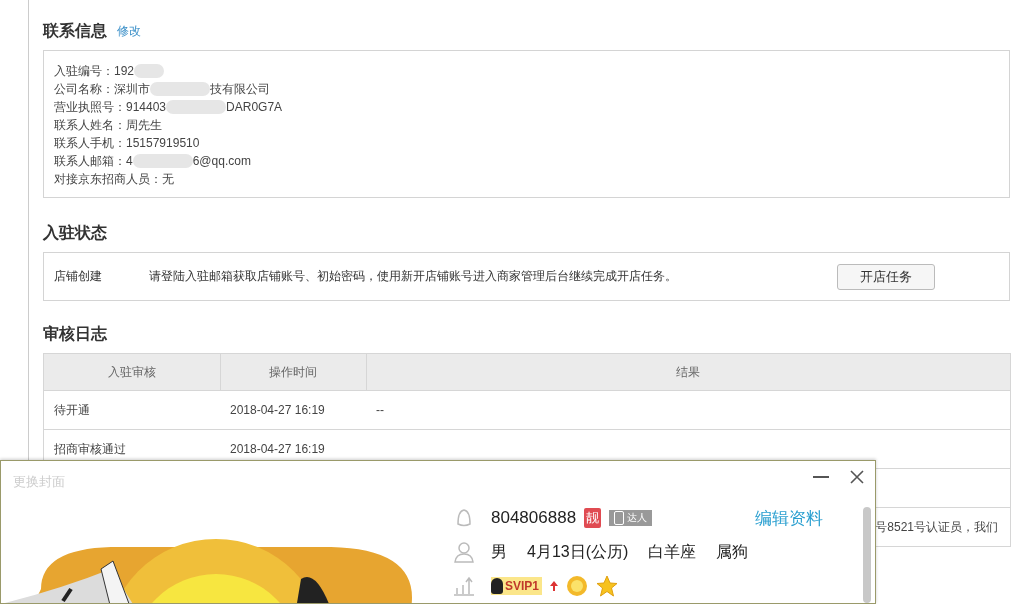 This screenshot has width=1034, height=604. What do you see at coordinates (131, 372) in the screenshot?
I see `column-header: 入驻审核` at bounding box center [131, 372].